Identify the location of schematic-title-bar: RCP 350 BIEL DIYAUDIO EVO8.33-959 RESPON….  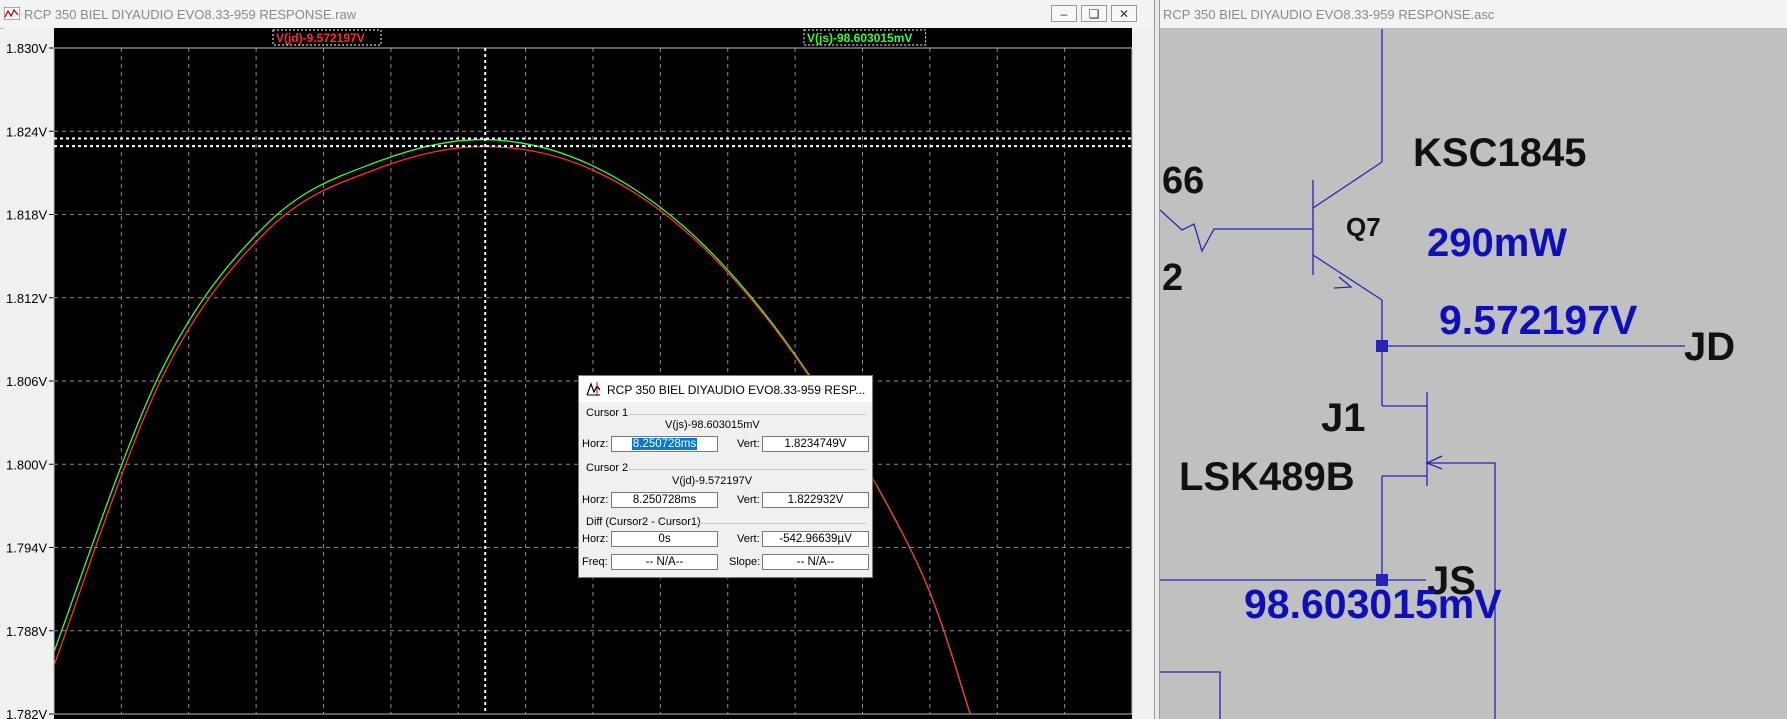
(1473, 14).